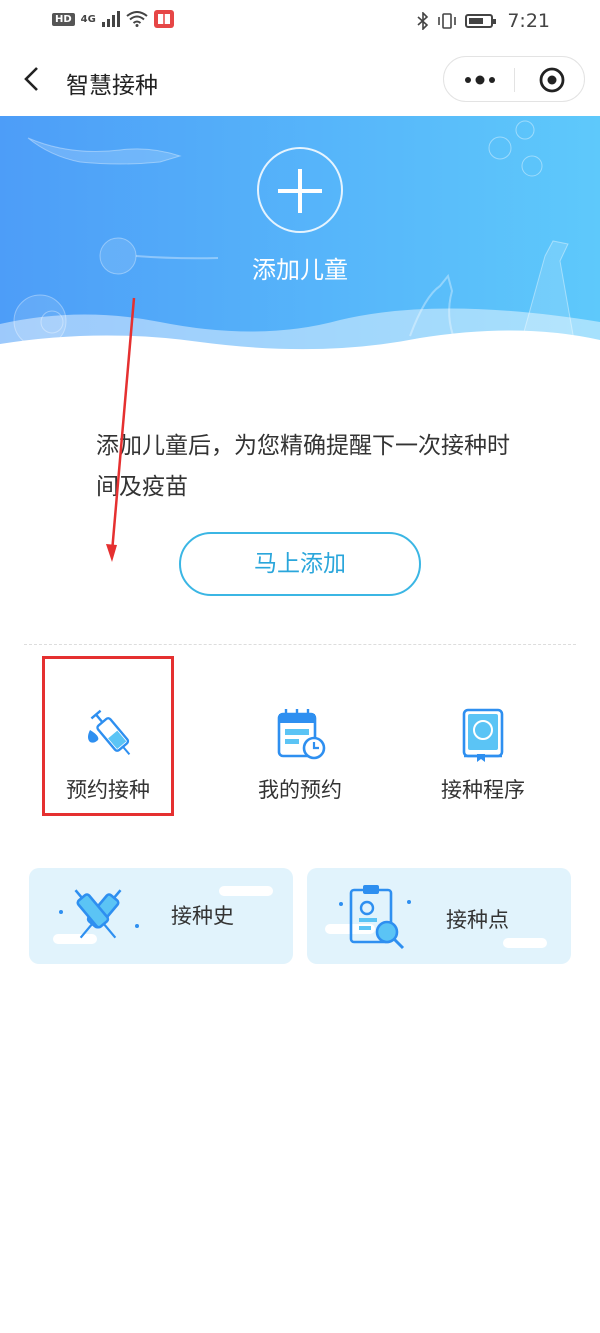 The width and height of the screenshot is (600, 1333). What do you see at coordinates (110, 19) in the screenshot?
I see `signal-icon` at bounding box center [110, 19].